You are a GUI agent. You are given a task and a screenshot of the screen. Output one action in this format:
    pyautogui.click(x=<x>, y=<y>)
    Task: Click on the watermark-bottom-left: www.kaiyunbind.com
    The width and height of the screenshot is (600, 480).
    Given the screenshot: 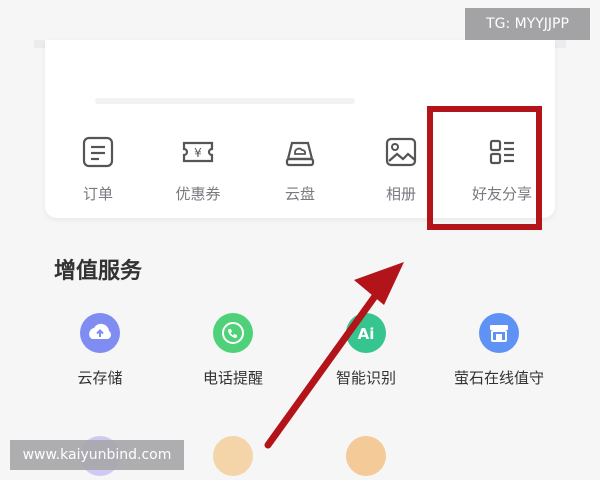 What is the action you would take?
    pyautogui.click(x=97, y=455)
    